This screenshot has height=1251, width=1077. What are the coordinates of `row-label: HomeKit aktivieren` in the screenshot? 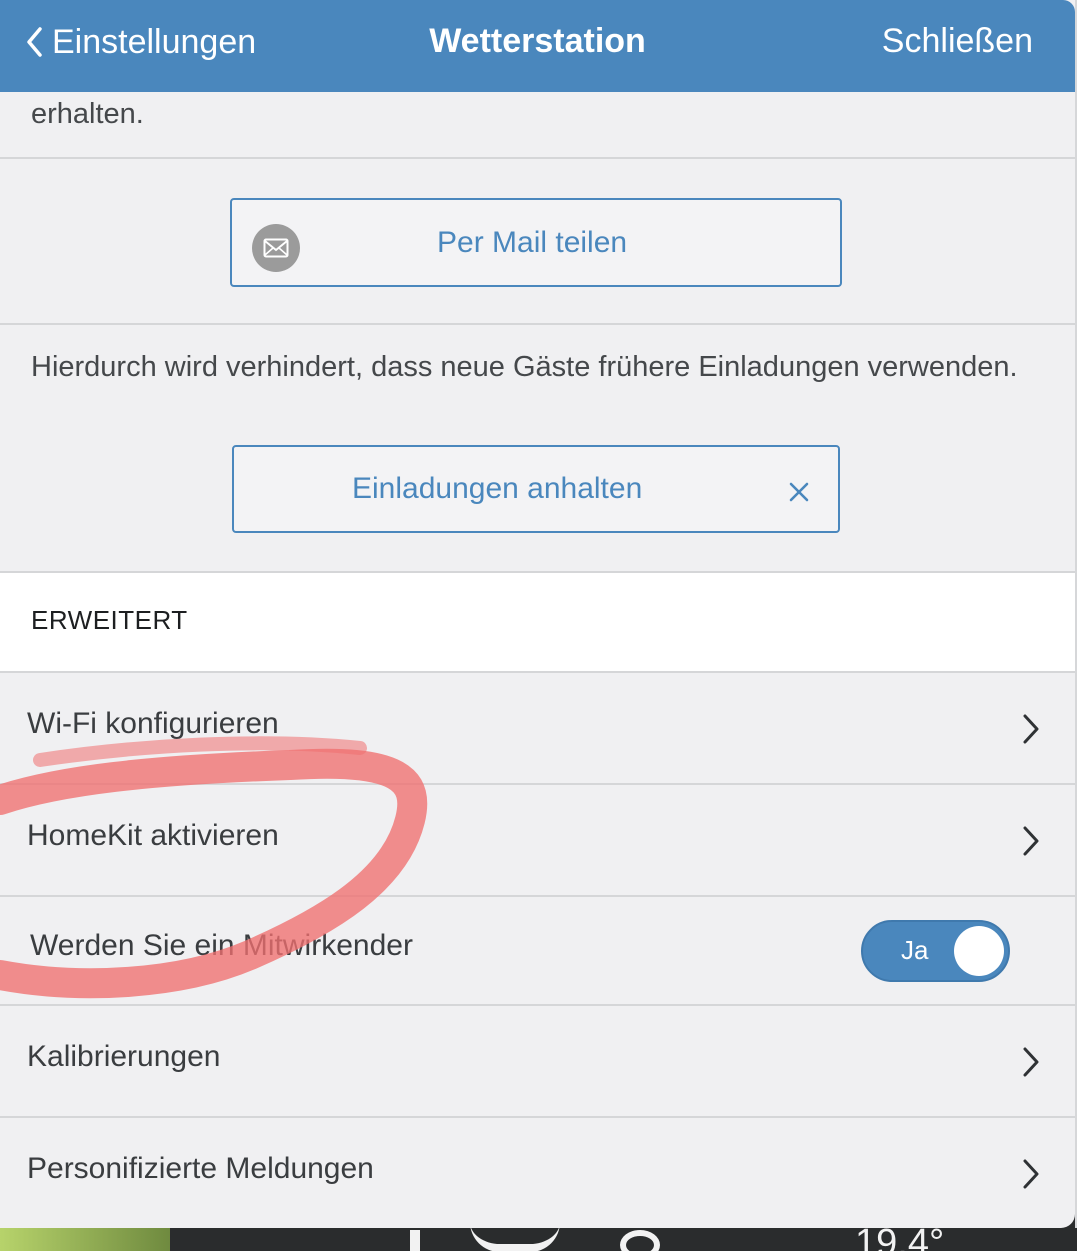 It's located at (153, 835).